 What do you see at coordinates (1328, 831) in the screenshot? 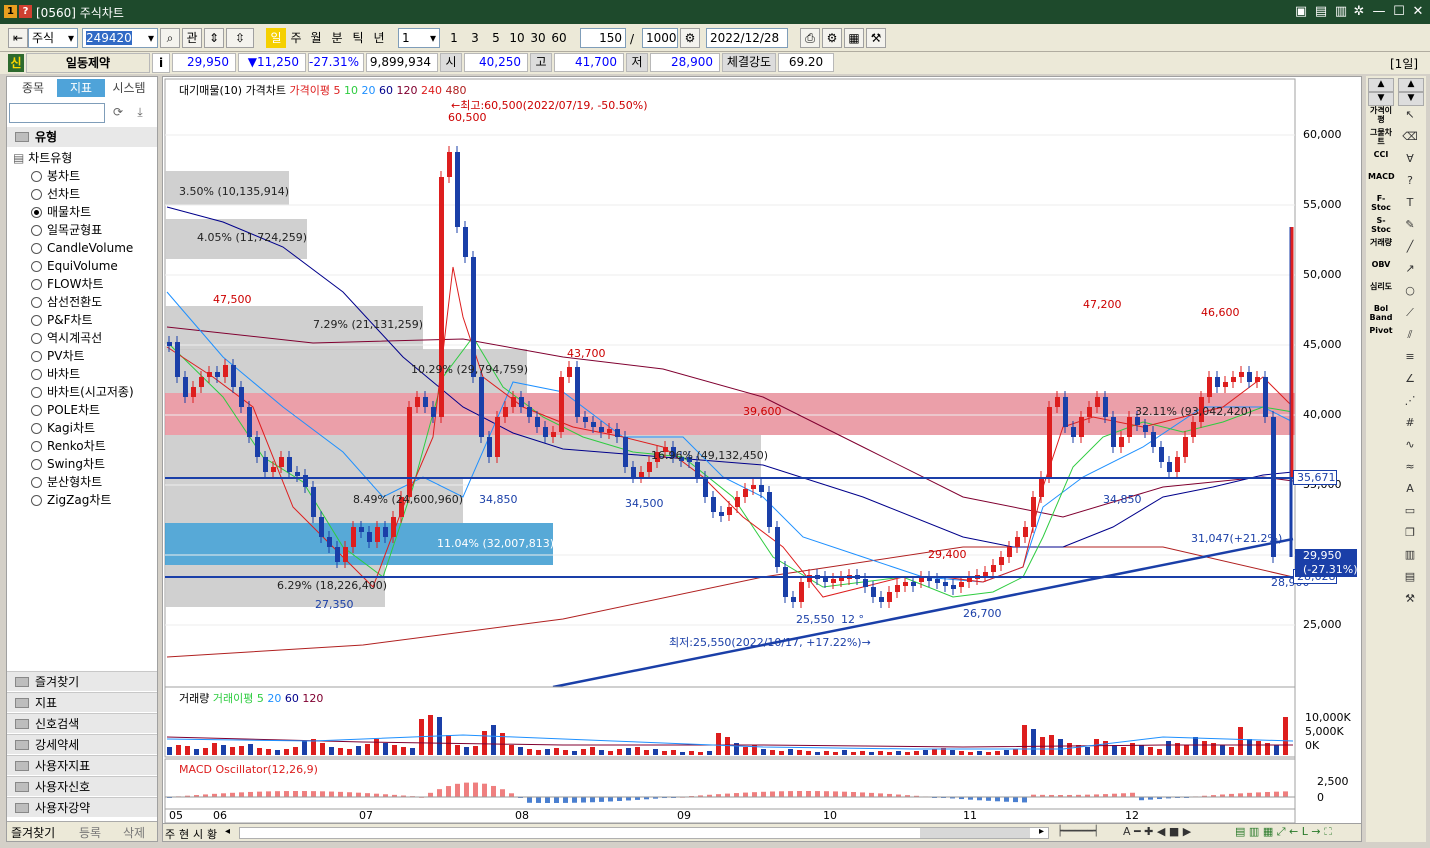
I see `fullscreen-icon: ⛶` at bounding box center [1328, 831].